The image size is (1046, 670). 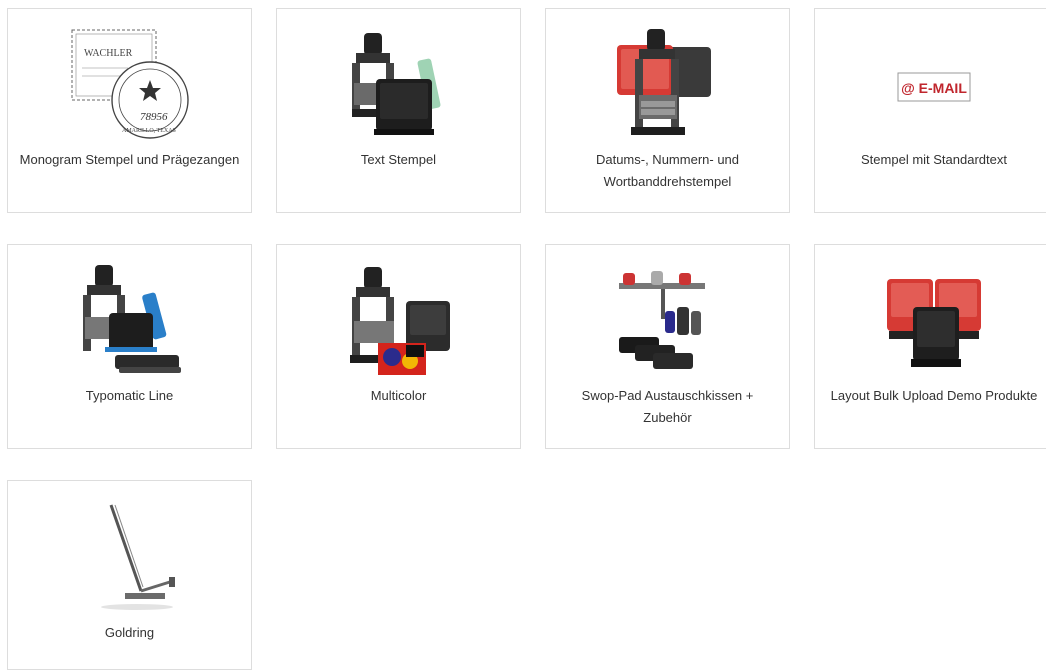 I want to click on monogram-number-text: 78956, so click(x=154, y=117).